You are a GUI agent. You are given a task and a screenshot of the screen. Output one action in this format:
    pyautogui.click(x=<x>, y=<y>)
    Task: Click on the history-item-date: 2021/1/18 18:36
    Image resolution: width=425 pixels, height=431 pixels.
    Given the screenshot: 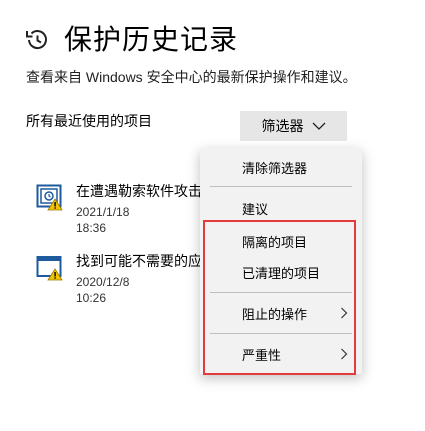 What is the action you would take?
    pyautogui.click(x=103, y=220)
    